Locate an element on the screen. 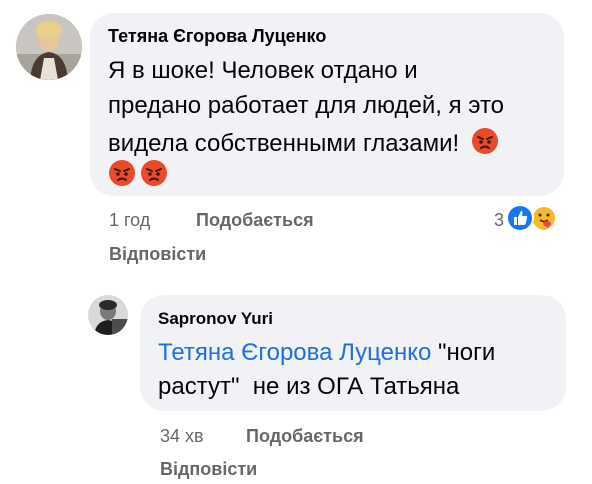 The height and width of the screenshot is (484, 592). avatar-photo is located at coordinates (49, 47).